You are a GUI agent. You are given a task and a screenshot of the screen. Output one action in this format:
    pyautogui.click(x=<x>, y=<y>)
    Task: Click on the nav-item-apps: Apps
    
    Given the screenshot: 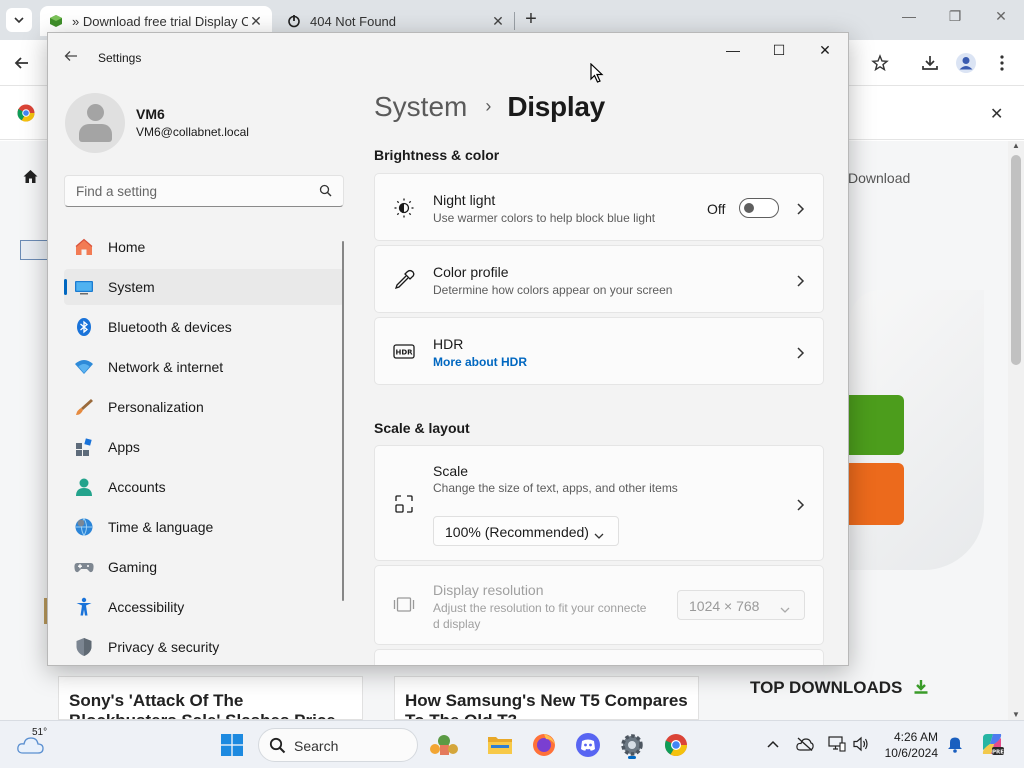 What is the action you would take?
    pyautogui.click(x=204, y=447)
    